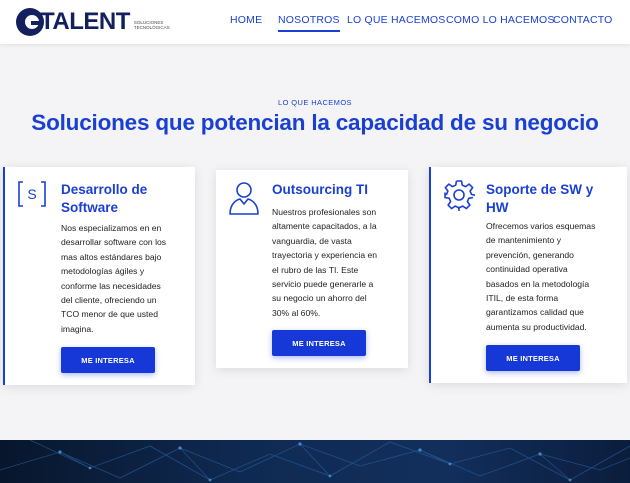  Describe the element at coordinates (540, 198) in the screenshot. I see `card-title: Soporte de SW y HW` at that location.